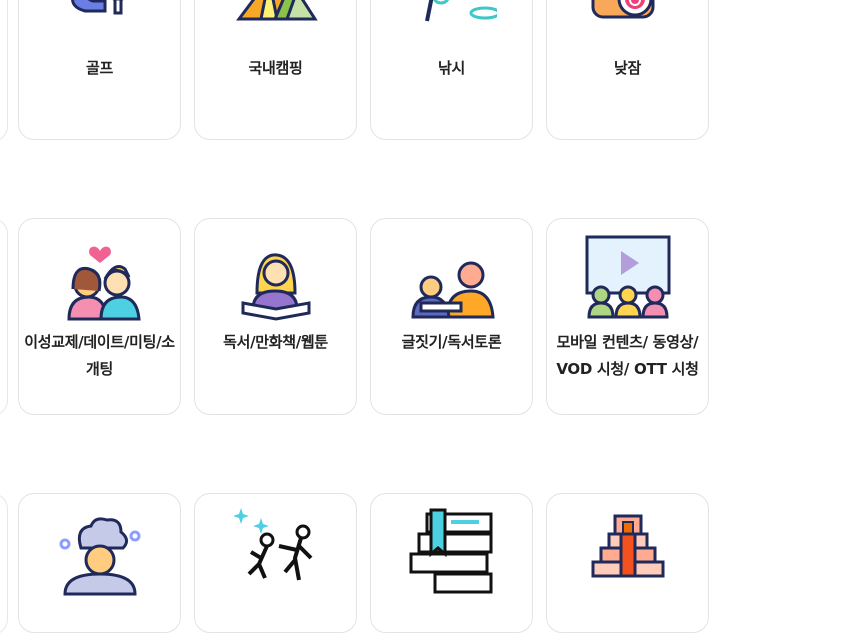 This screenshot has width=847, height=635. I want to click on reading-book-icon, so click(276, 278).